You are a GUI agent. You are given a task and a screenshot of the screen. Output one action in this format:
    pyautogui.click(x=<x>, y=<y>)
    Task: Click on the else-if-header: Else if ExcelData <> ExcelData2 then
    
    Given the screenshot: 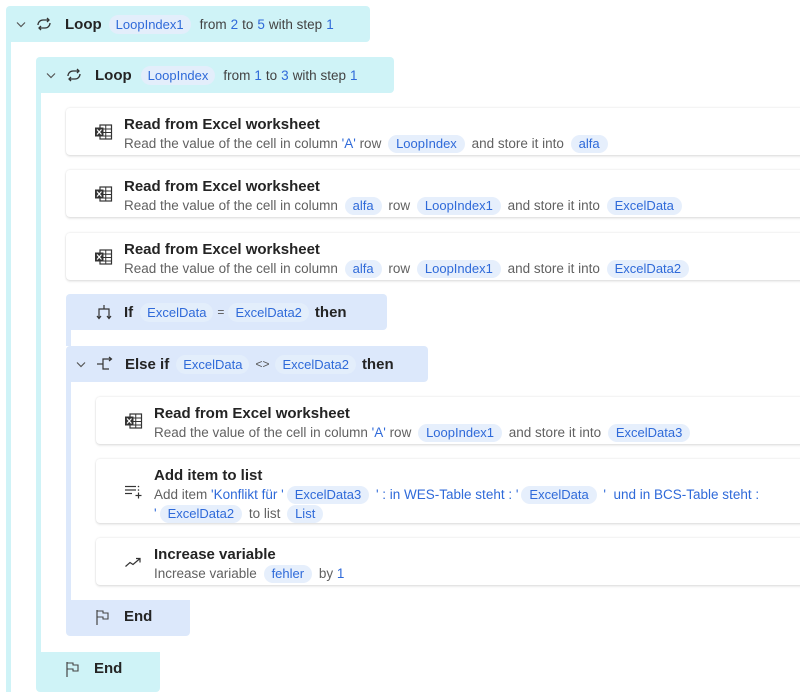 What is the action you would take?
    pyautogui.click(x=247, y=364)
    